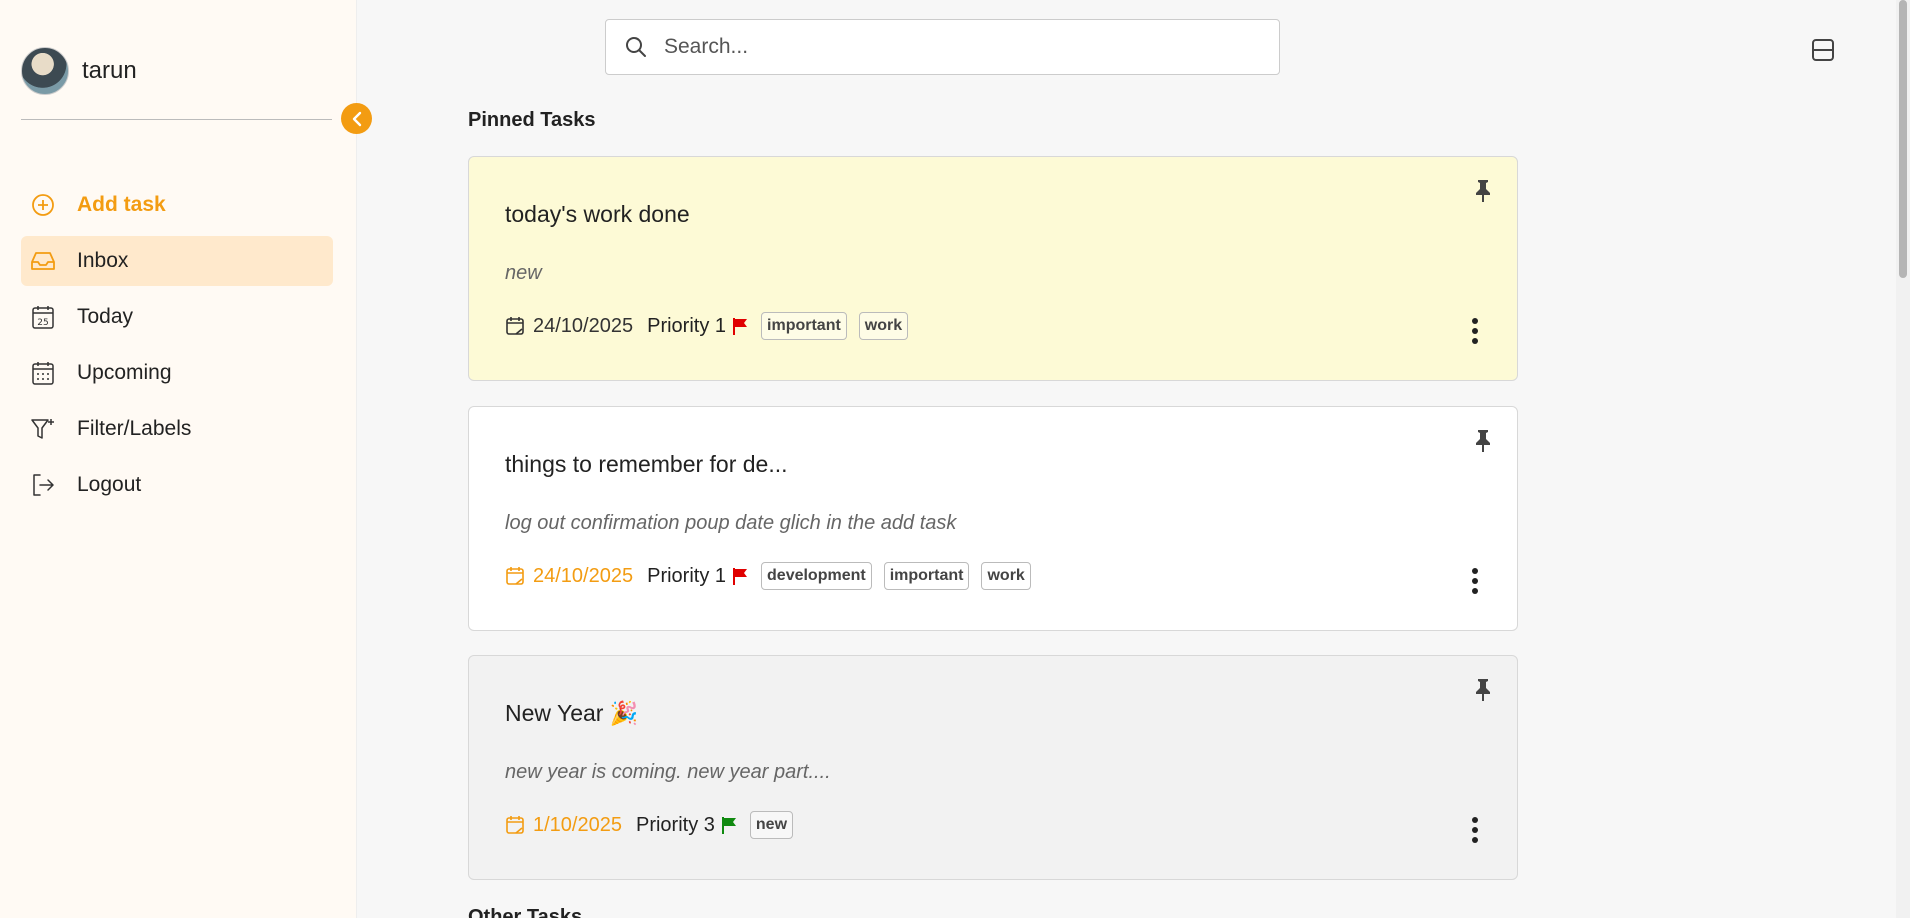 The height and width of the screenshot is (918, 1910). Describe the element at coordinates (124, 372) in the screenshot. I see `sidebar-item-label: Upcoming` at that location.